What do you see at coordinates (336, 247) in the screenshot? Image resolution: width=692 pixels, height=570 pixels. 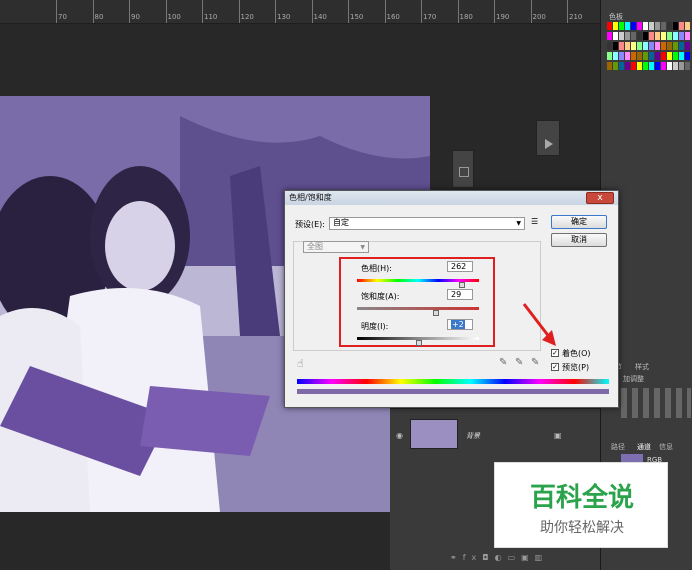 I see `channel-select: 全图 ▼` at bounding box center [336, 247].